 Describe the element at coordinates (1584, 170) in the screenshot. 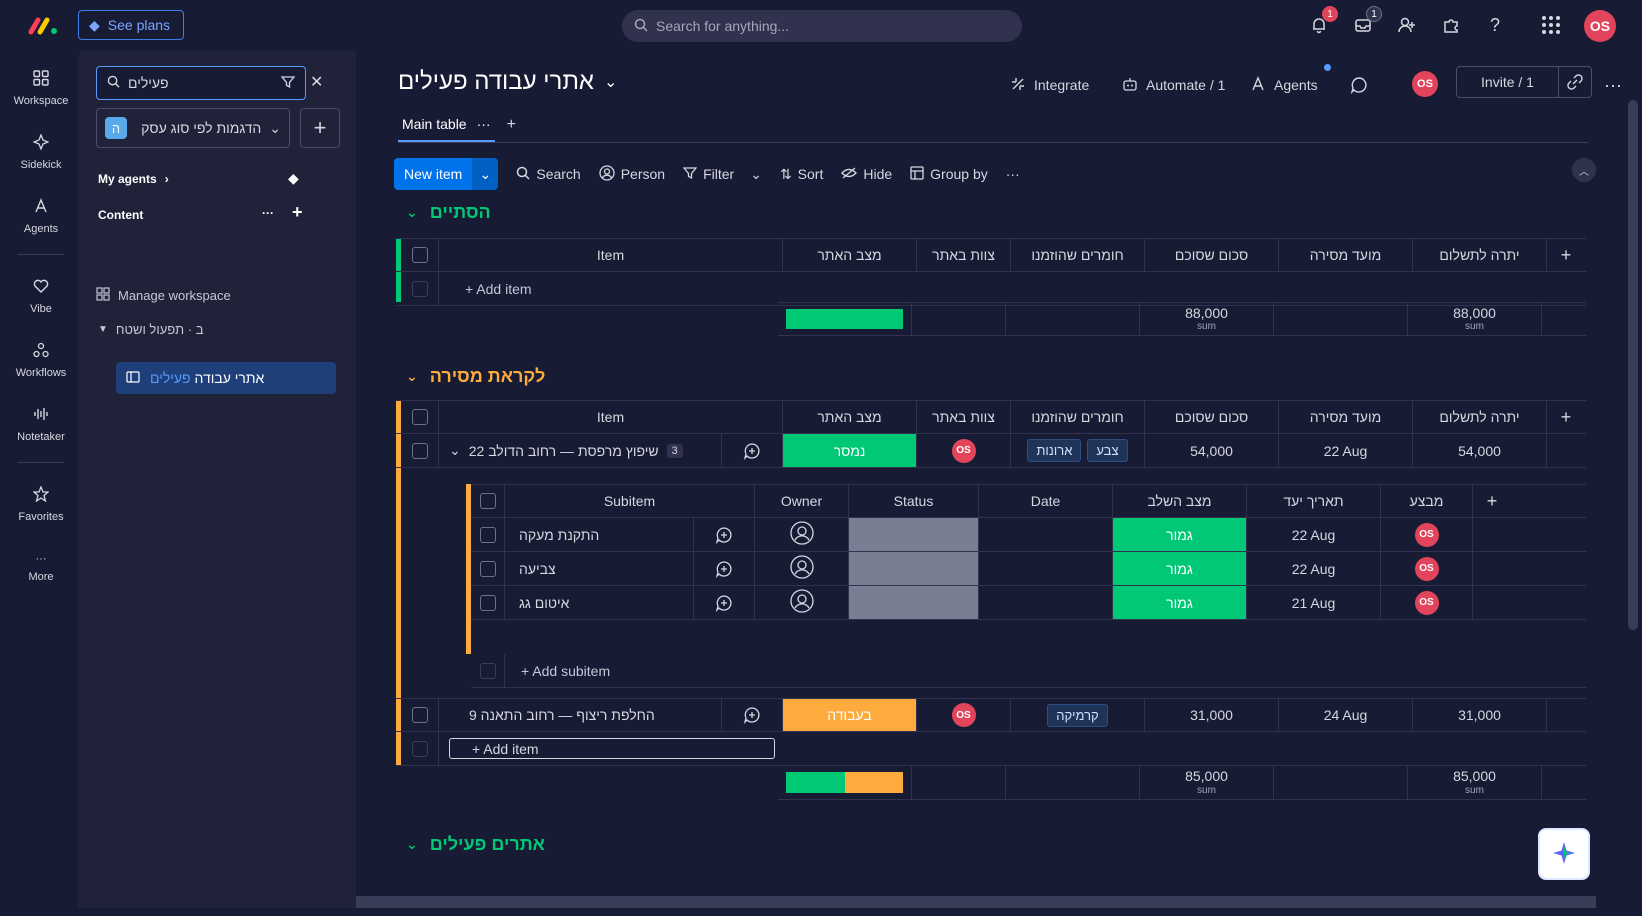

I see `collapse-header-icon: ︿` at that location.